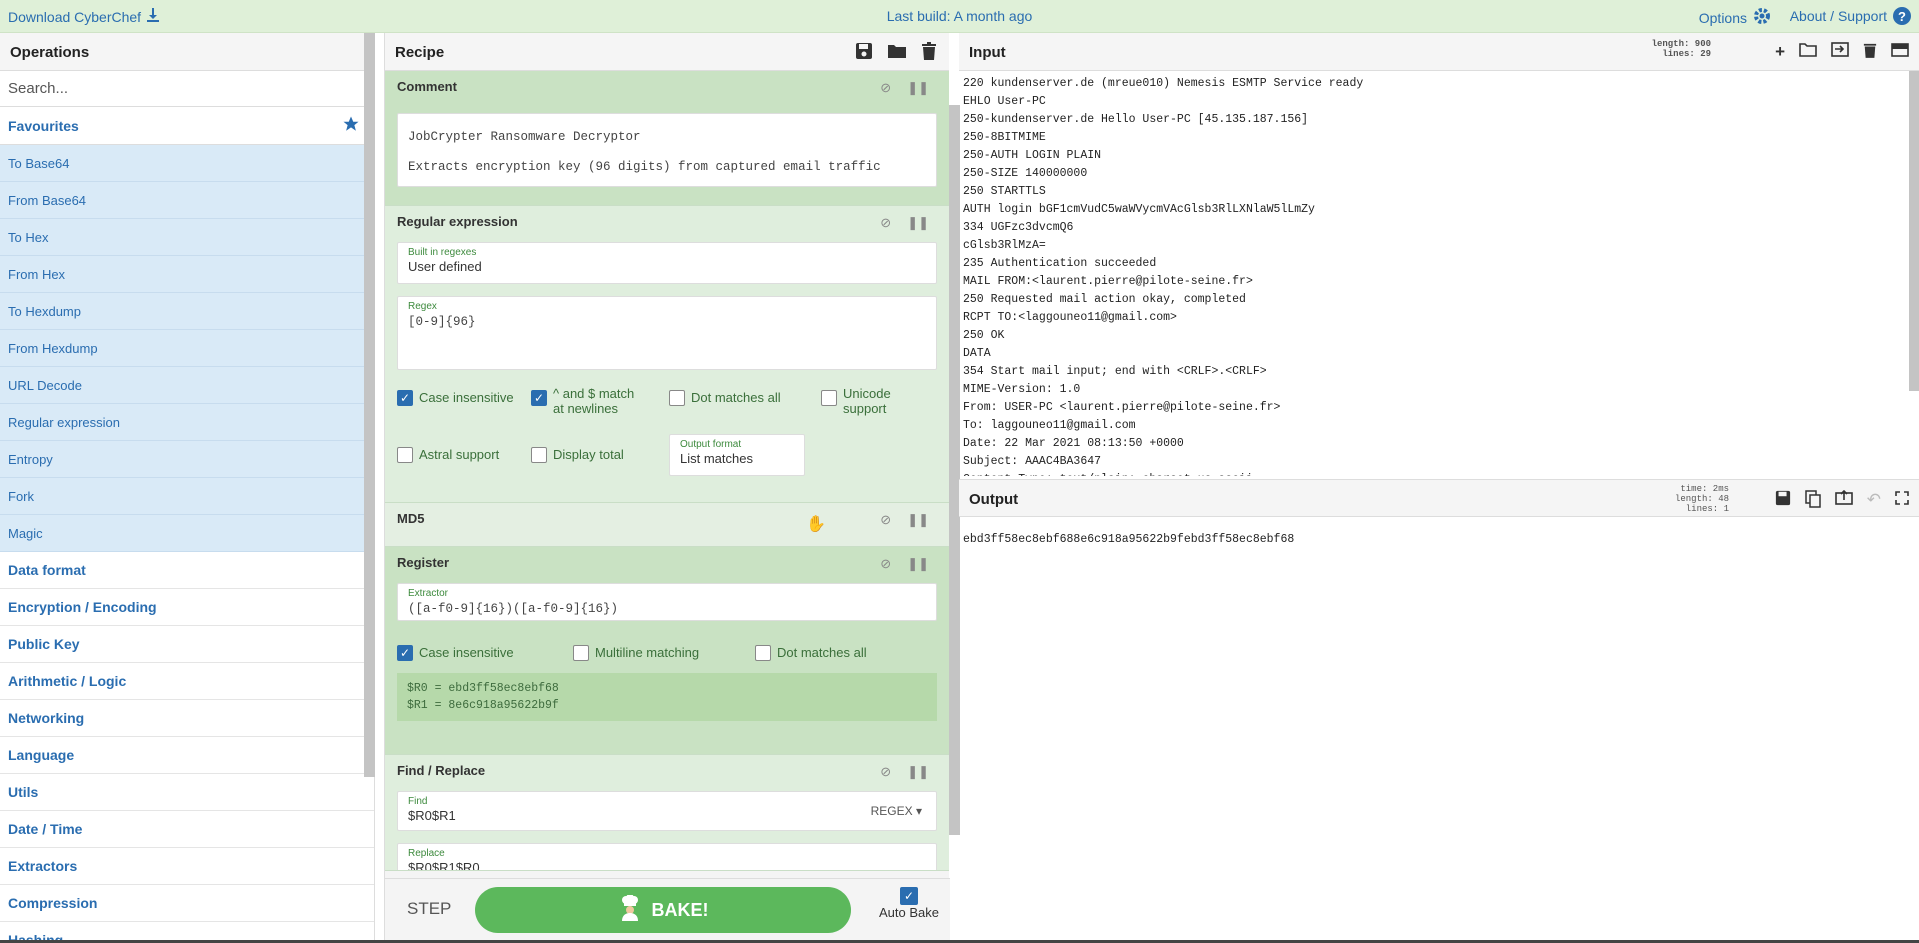 The width and height of the screenshot is (1919, 943). Describe the element at coordinates (1900, 52) in the screenshot. I see `layout-icon` at that location.